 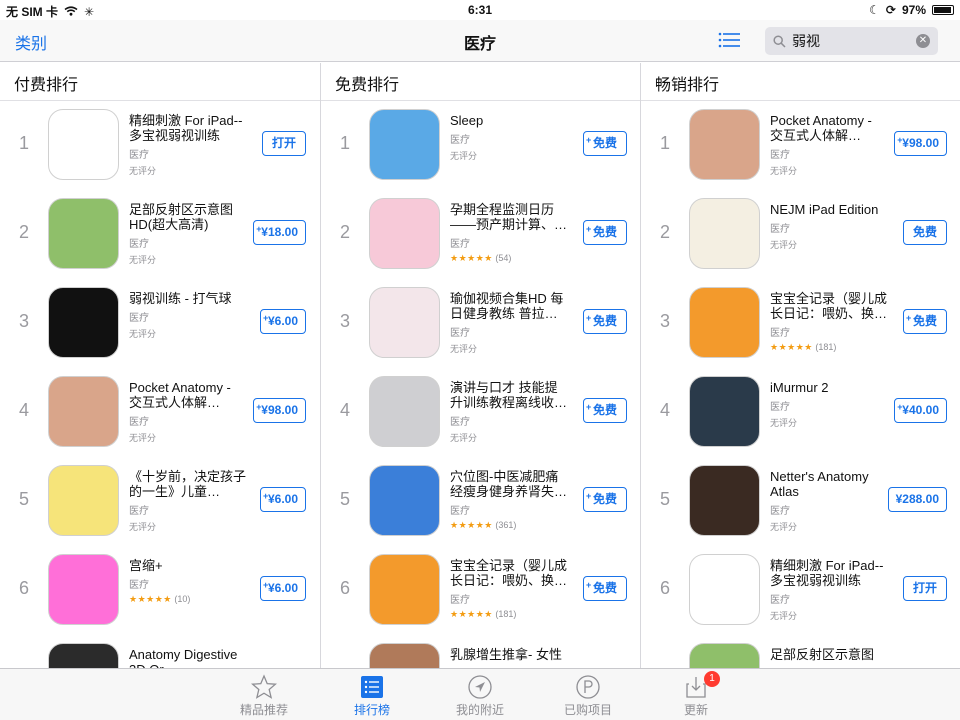 What do you see at coordinates (729, 40) in the screenshot?
I see `list-view-icon` at bounding box center [729, 40].